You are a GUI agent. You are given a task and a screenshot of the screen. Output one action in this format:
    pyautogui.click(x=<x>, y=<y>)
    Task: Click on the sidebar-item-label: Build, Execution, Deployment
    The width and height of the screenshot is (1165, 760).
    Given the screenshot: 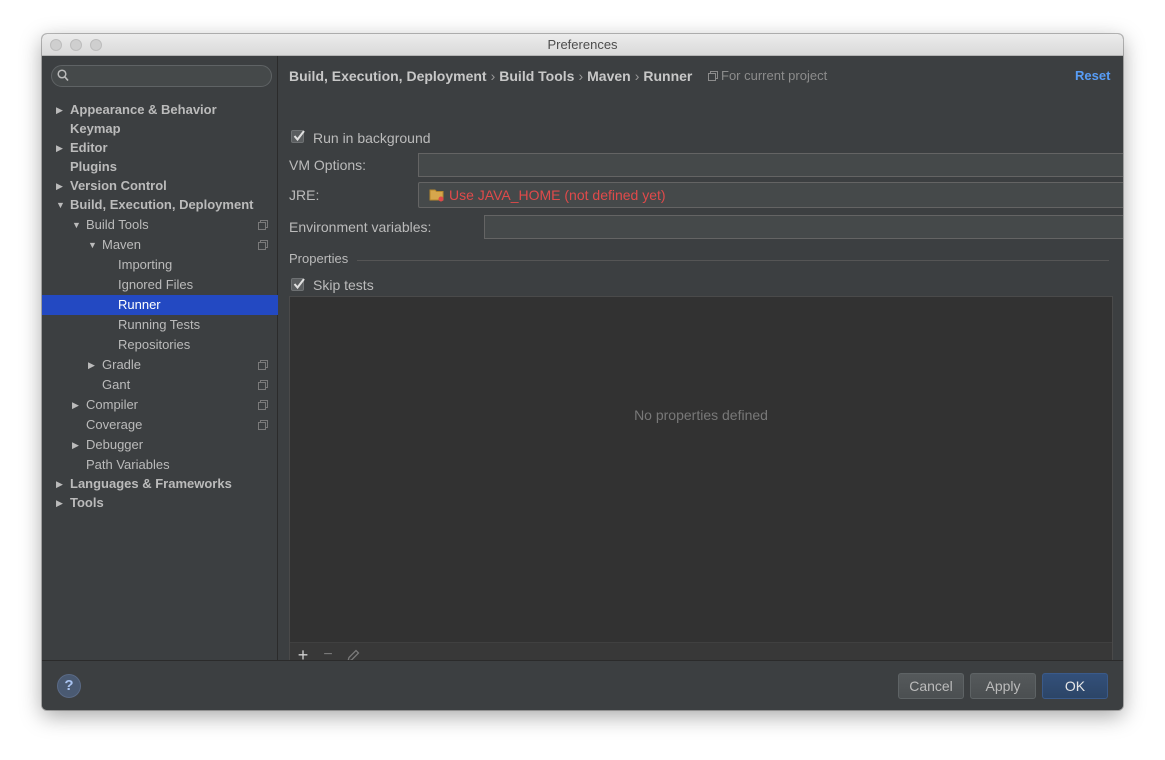 What is the action you would take?
    pyautogui.click(x=162, y=204)
    